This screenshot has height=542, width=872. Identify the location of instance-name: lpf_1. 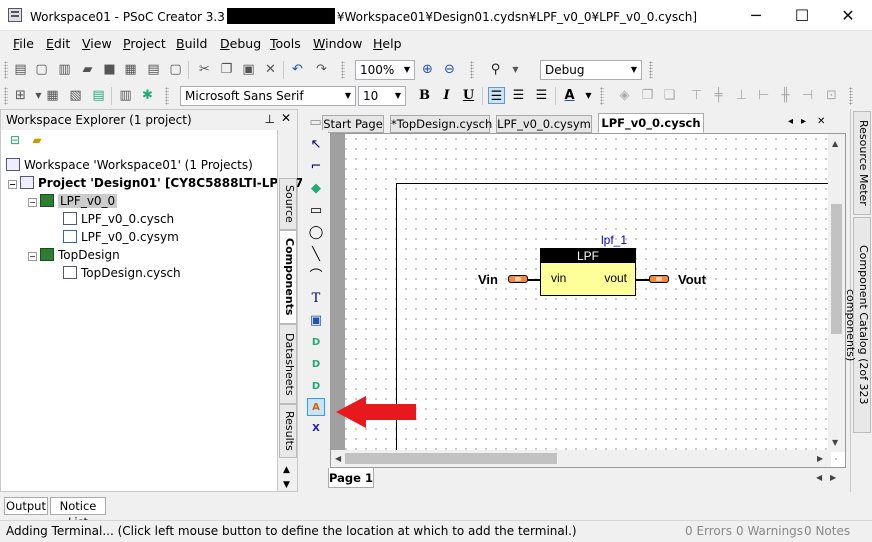
(614, 240).